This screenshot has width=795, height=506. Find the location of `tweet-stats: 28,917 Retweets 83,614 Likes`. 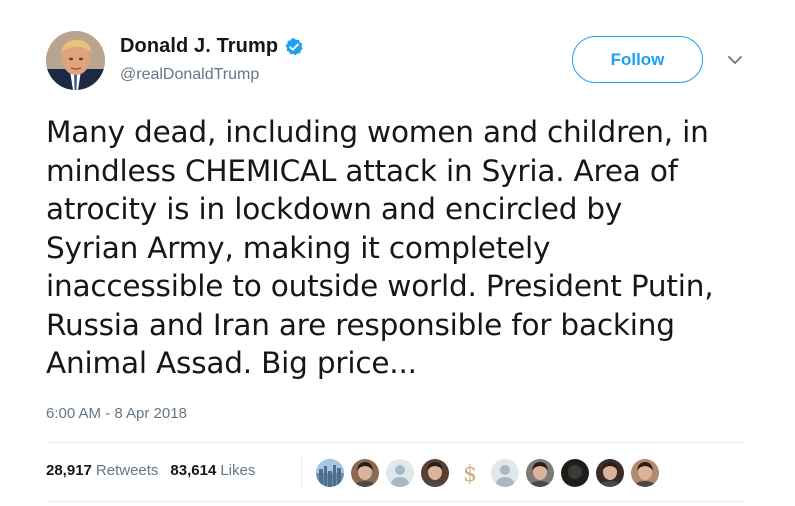

tweet-stats: 28,917 Retweets 83,614 Likes is located at coordinates (156, 470).